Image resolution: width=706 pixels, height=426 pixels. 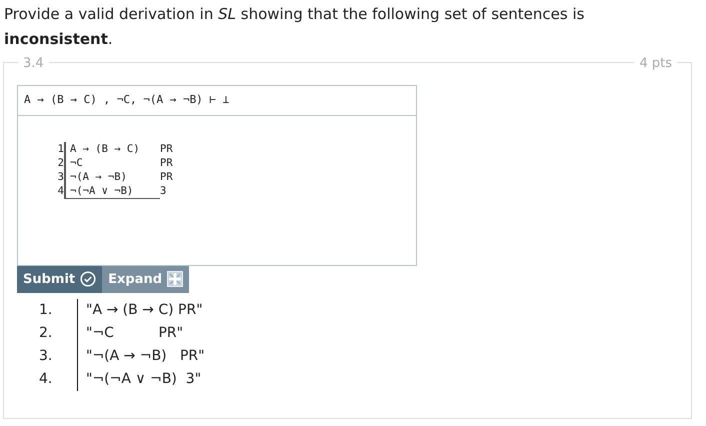 I want to click on expand-icon, so click(x=175, y=279).